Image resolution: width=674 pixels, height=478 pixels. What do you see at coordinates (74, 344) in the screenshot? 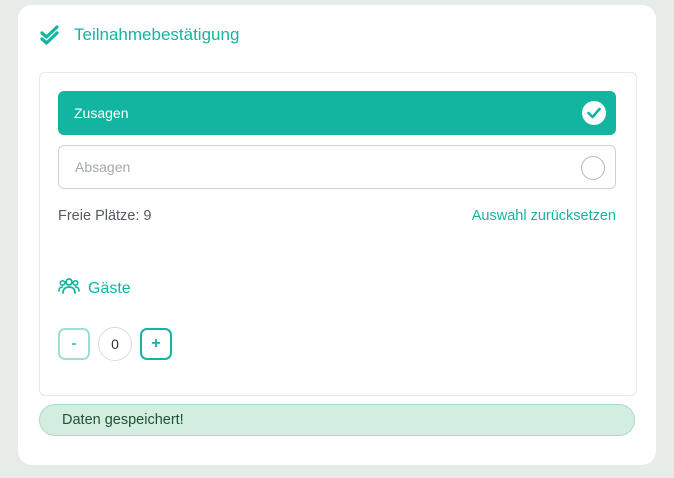
I see `decrement-button: -` at bounding box center [74, 344].